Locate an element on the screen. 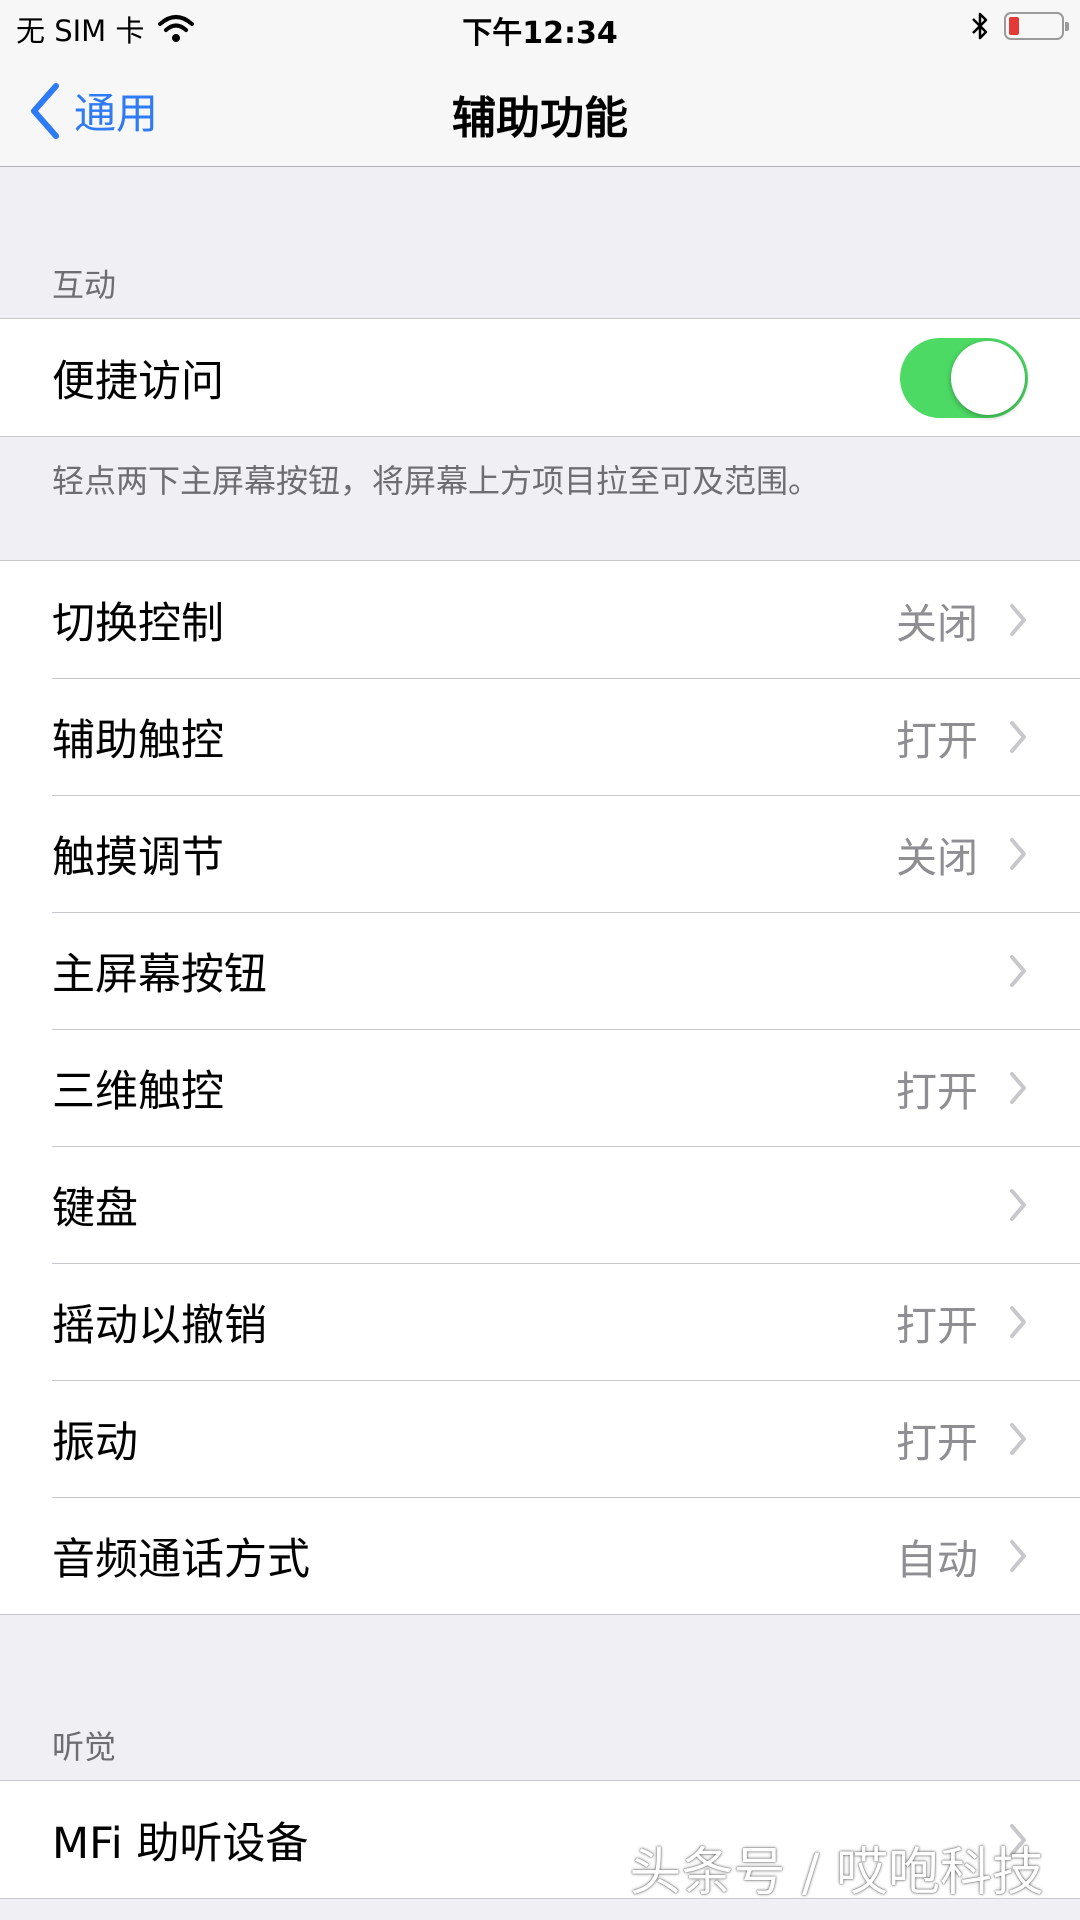 Image resolution: width=1080 pixels, height=1920 pixels. list-item-label: 触摸调节 is located at coordinates (138, 857).